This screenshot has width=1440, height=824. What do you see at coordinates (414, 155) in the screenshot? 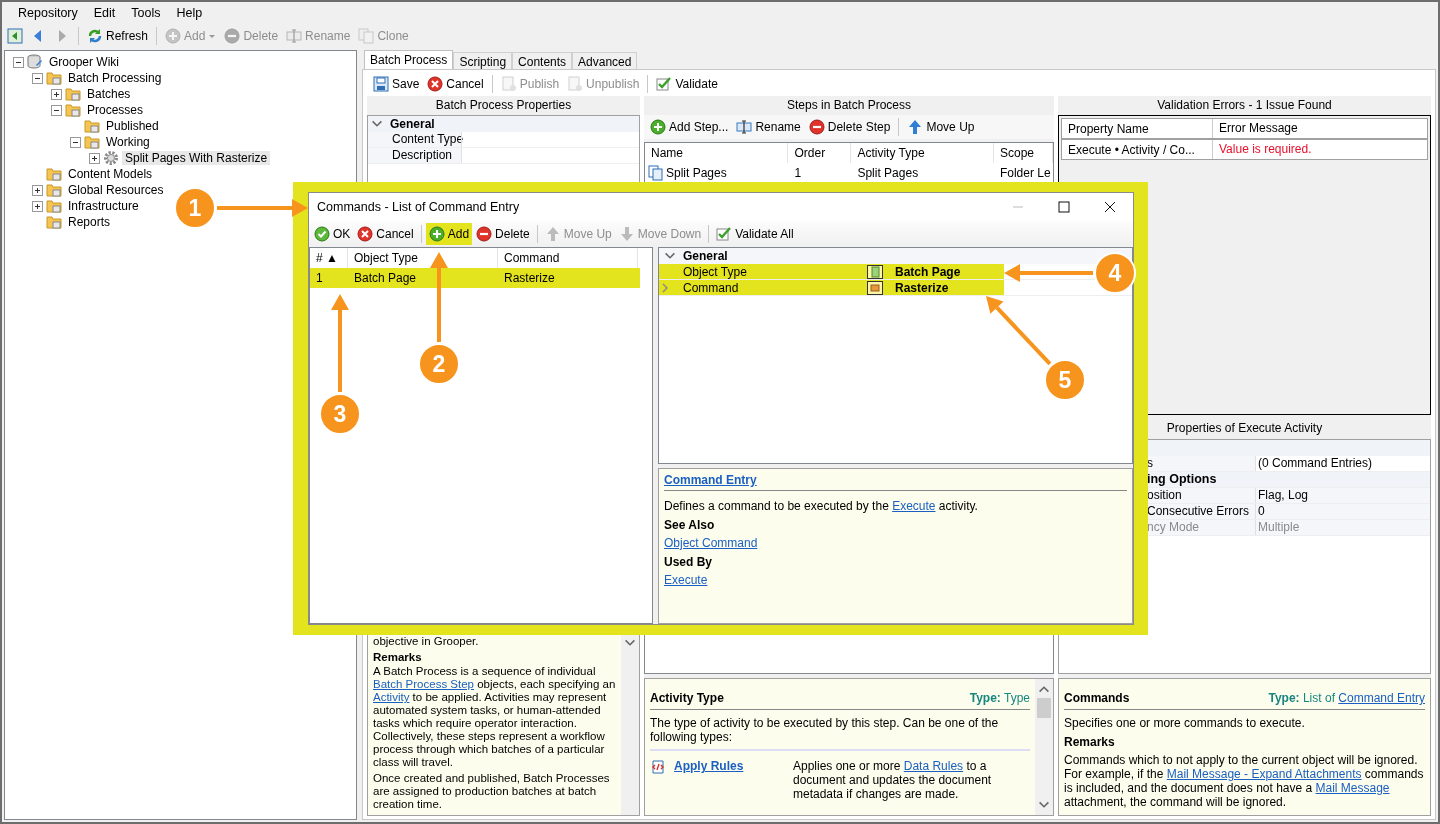
I see `property-label: Description` at bounding box center [414, 155].